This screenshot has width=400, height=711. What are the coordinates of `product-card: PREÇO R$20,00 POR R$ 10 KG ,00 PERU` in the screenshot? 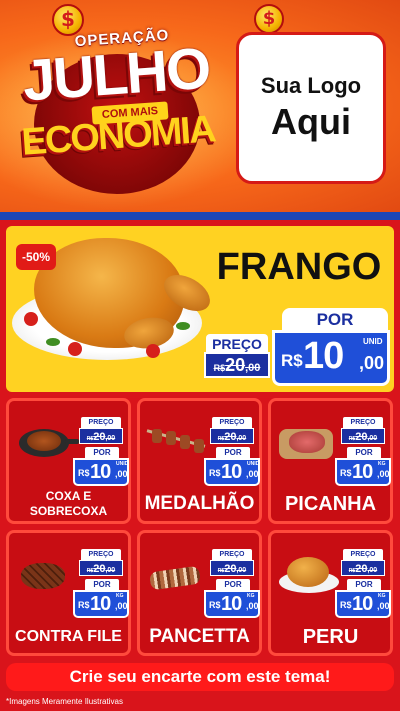 It's located at (330, 593).